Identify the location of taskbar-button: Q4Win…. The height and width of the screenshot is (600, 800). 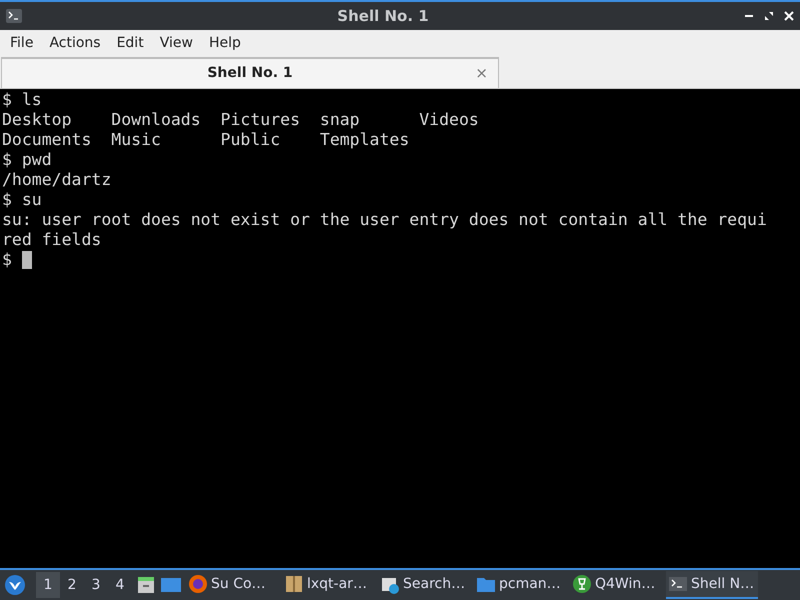
(616, 585).